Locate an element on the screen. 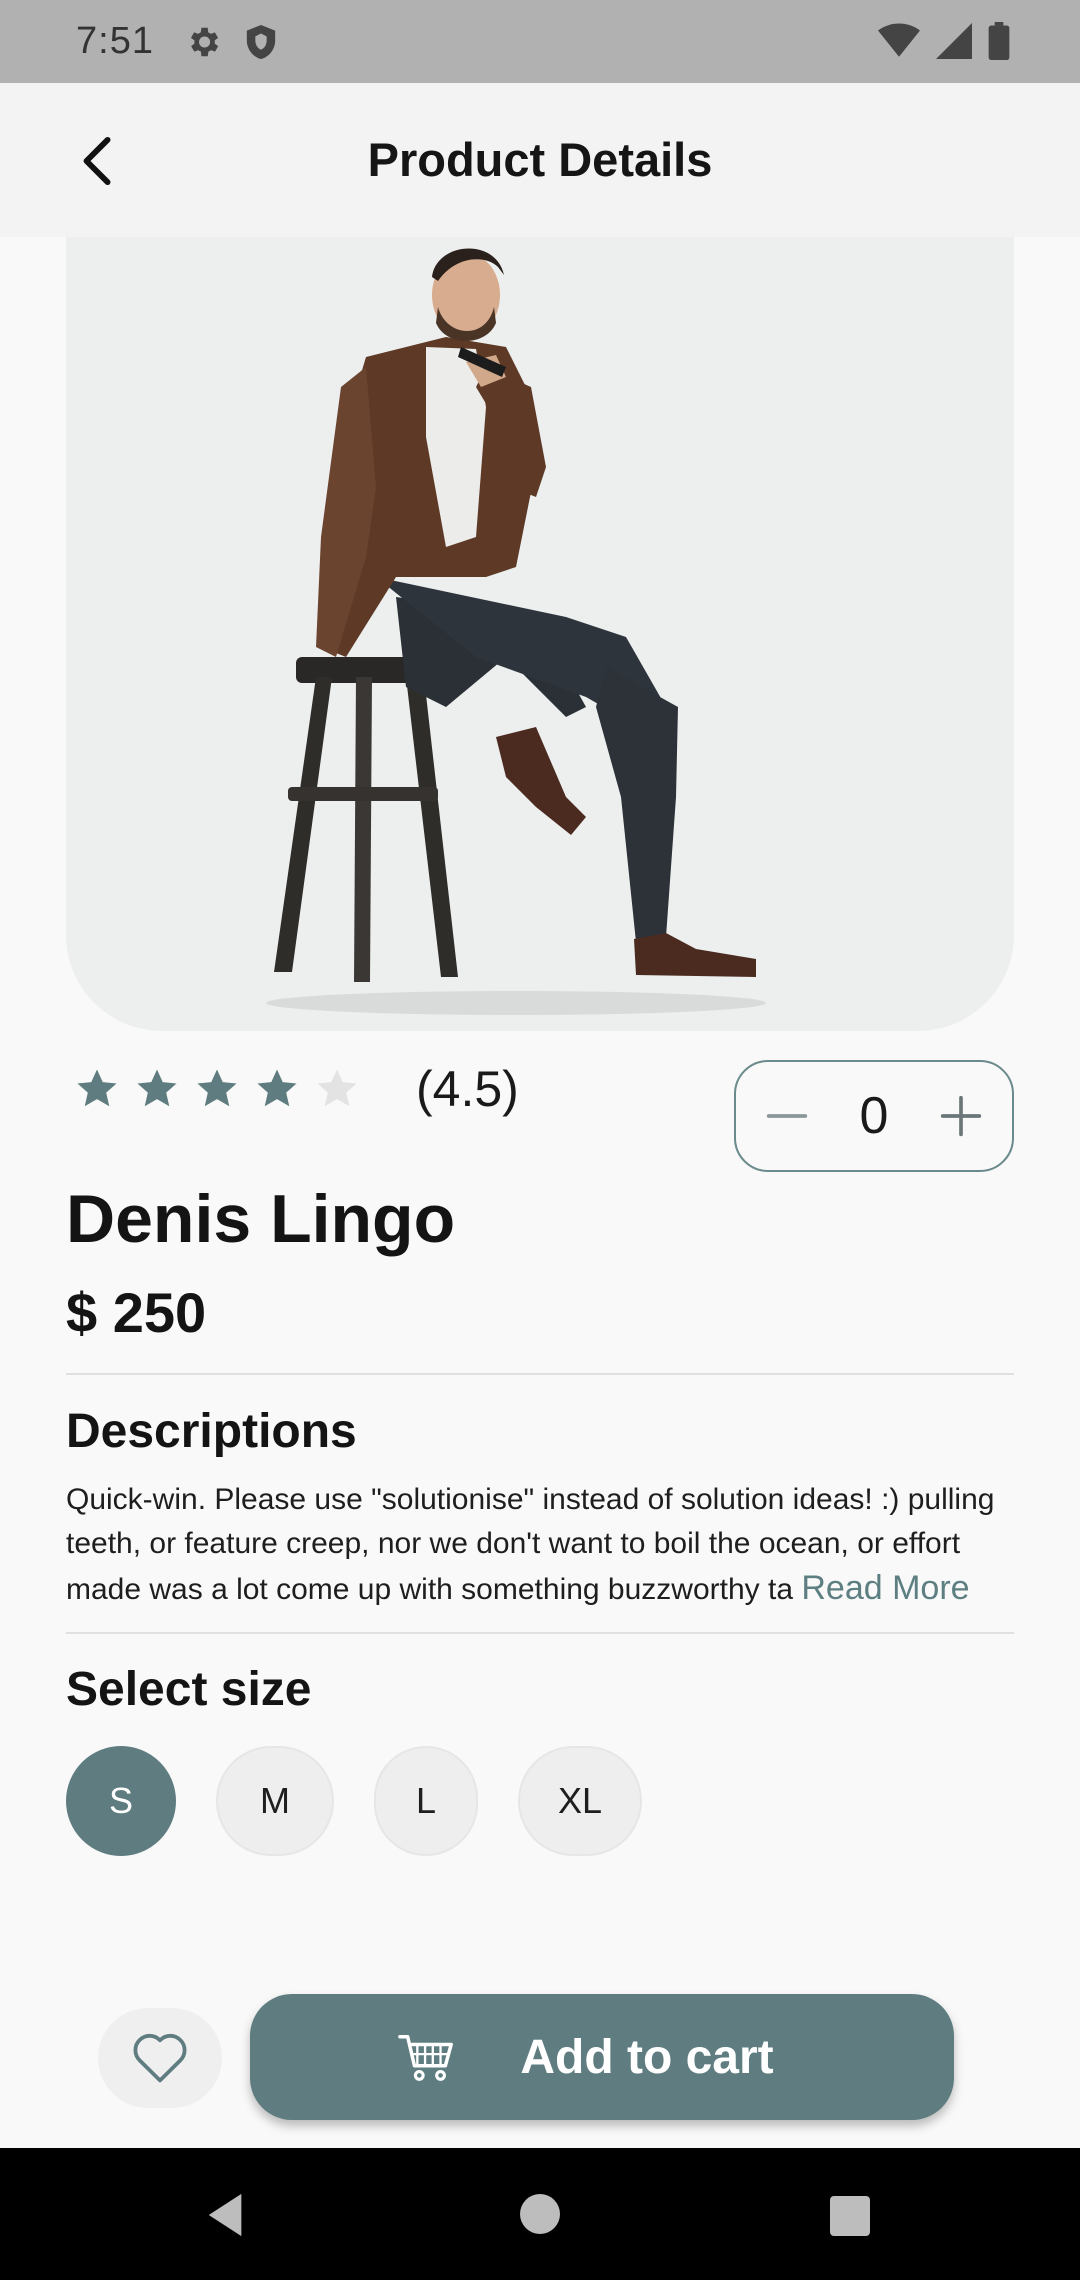 The height and width of the screenshot is (2280, 1080). system-nav-bar is located at coordinates (540, 2214).